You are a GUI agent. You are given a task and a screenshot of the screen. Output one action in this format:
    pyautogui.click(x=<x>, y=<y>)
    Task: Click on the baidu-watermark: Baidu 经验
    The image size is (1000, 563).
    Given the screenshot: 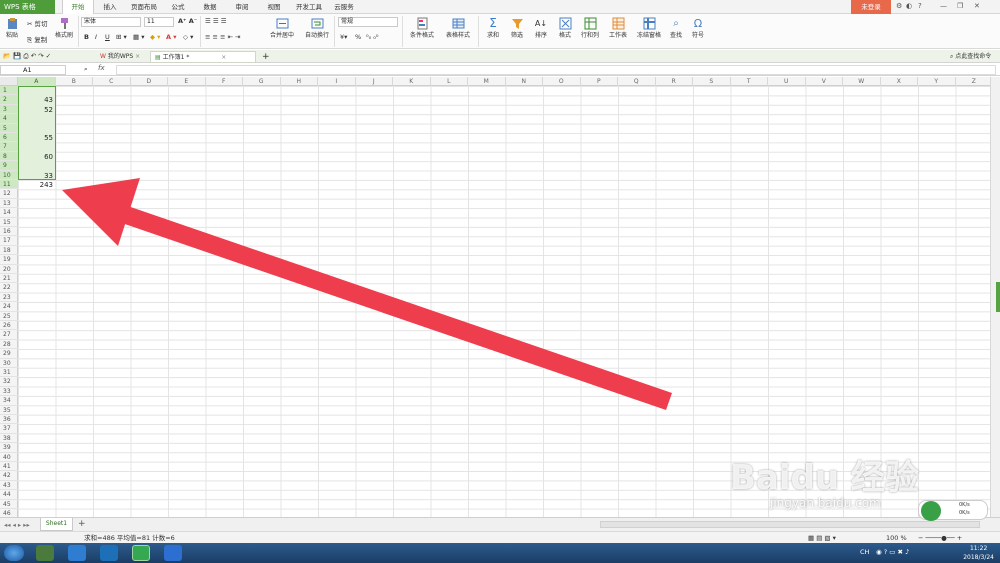 What is the action you would take?
    pyautogui.click(x=824, y=478)
    